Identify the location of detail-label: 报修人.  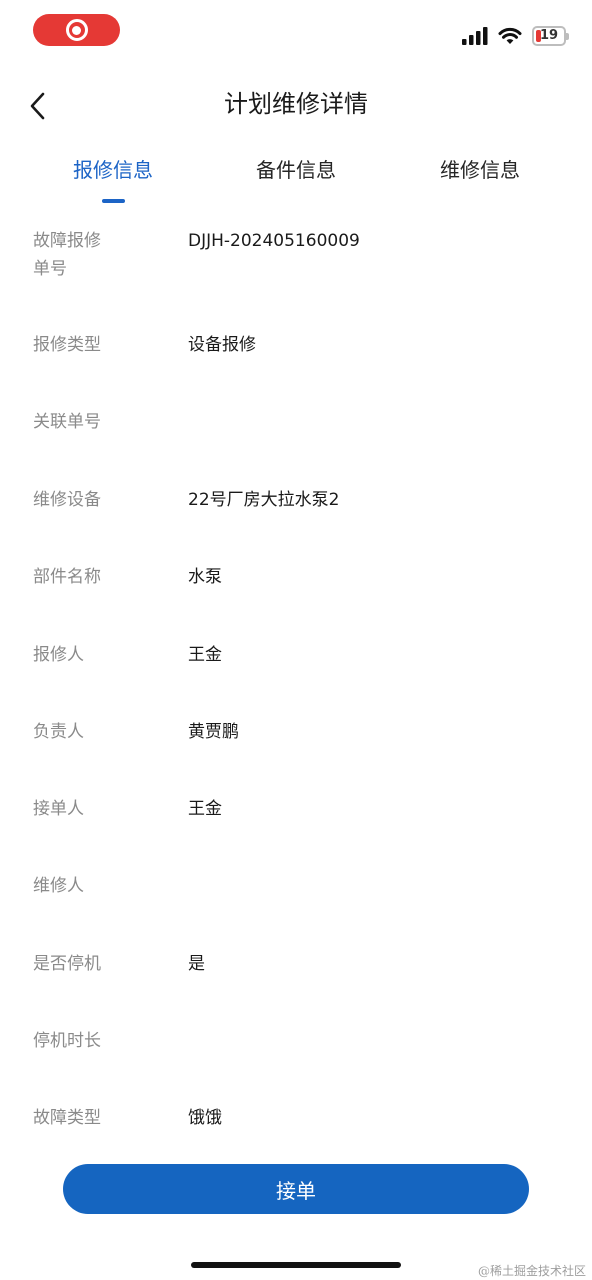
(58, 655).